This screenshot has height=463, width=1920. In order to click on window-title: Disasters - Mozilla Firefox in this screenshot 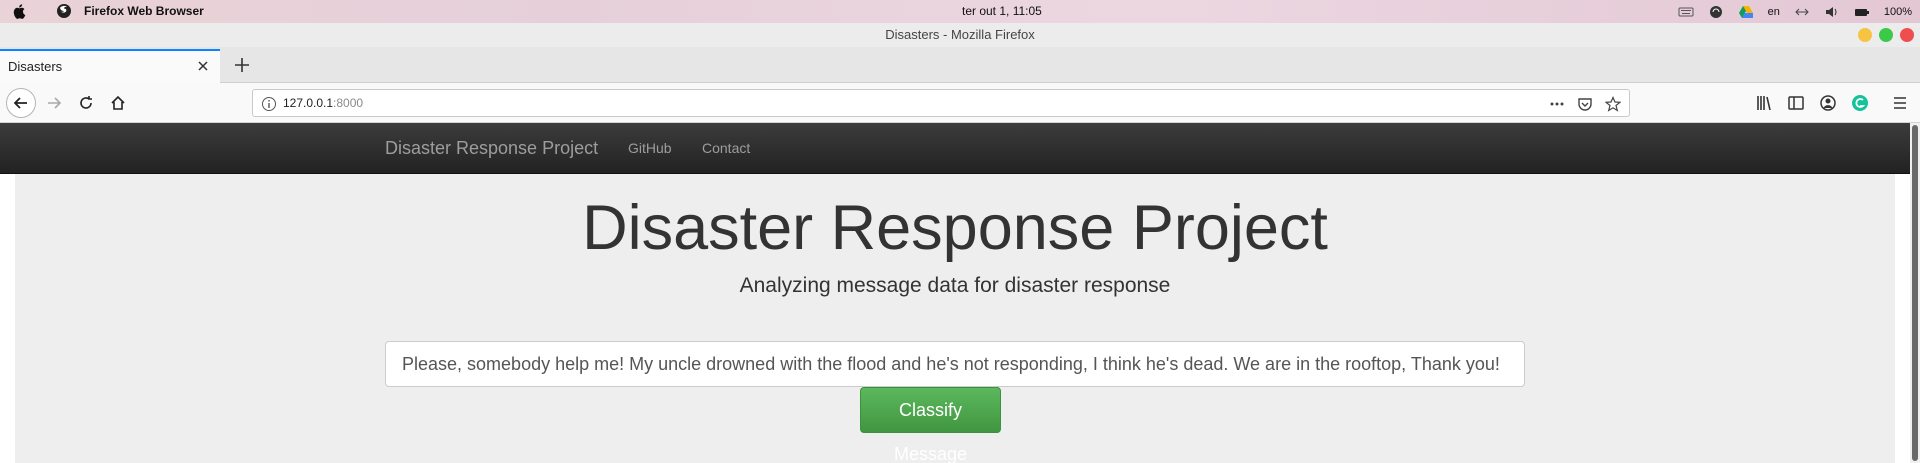, I will do `click(960, 34)`.